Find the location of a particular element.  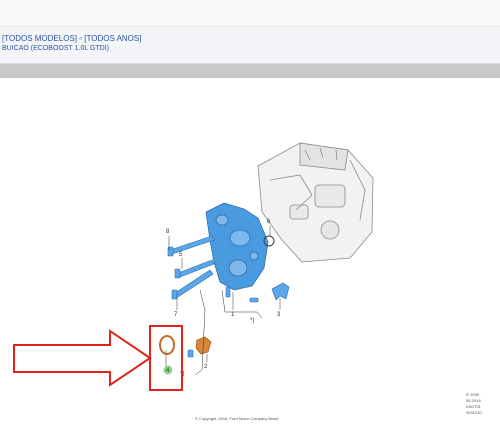

breadcrumb: [TODOS MODELOS] ▫ [TODOS ANOS] is located at coordinates (71, 38).